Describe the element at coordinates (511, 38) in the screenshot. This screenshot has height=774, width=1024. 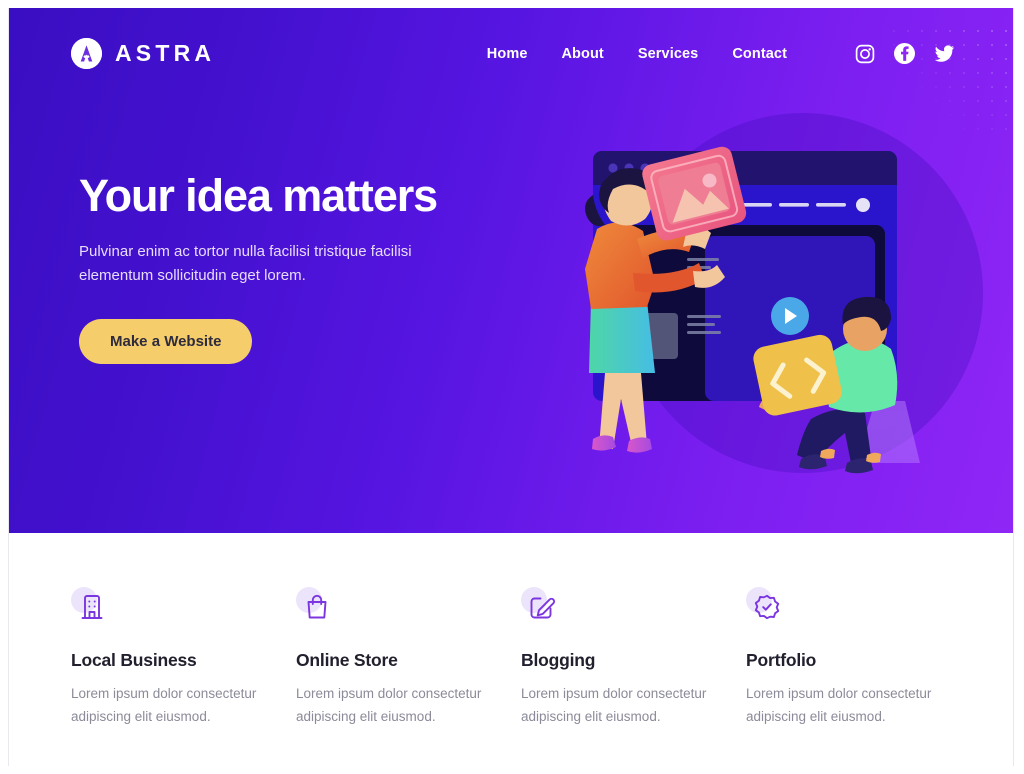
I see `site-header: ASTRA Home About Services Contact` at that location.